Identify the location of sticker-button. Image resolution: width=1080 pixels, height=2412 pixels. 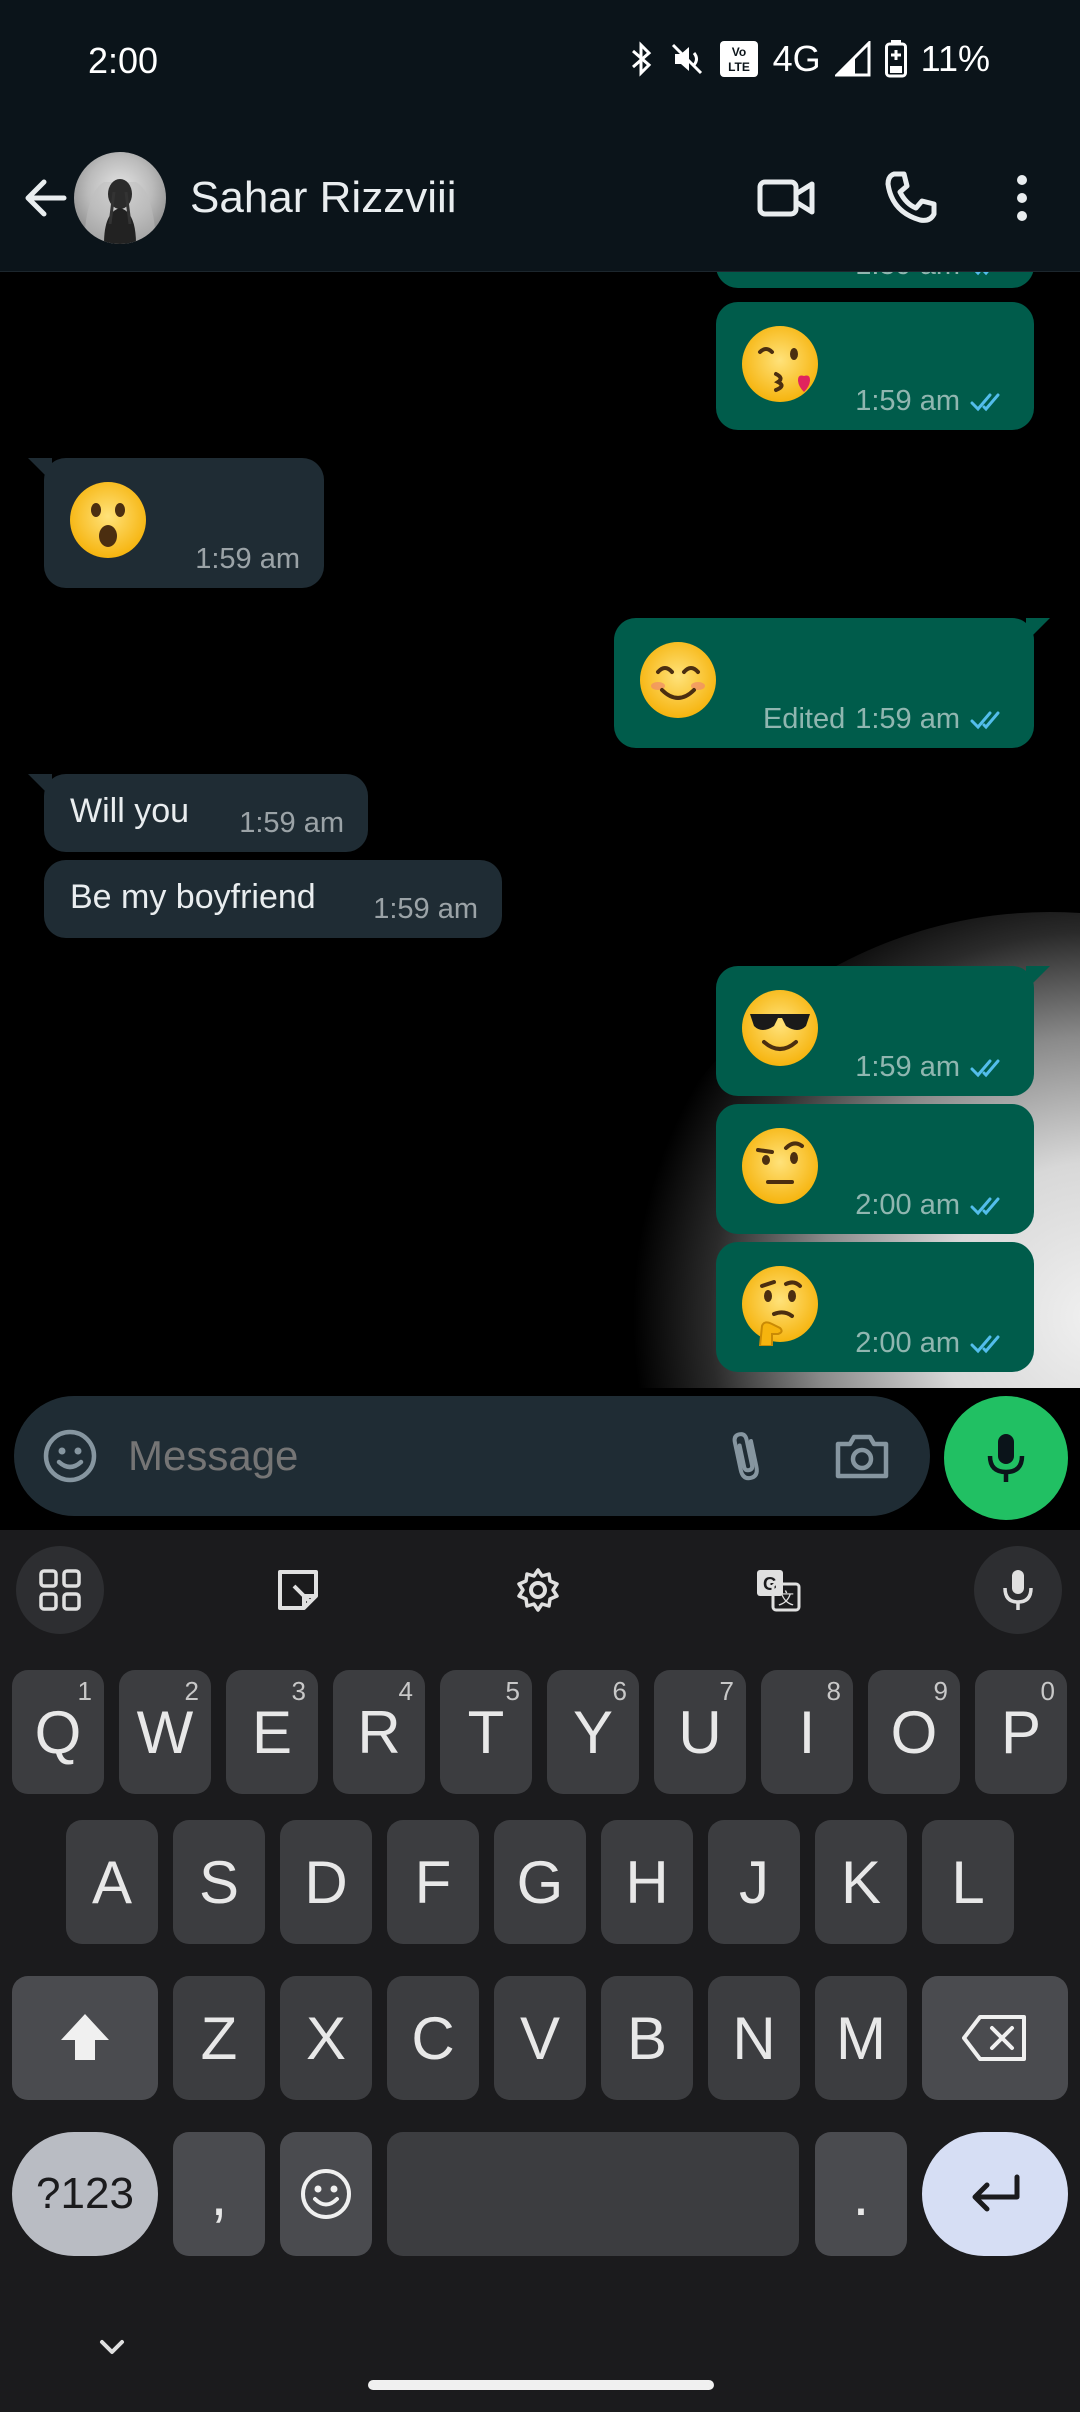
(298, 1590).